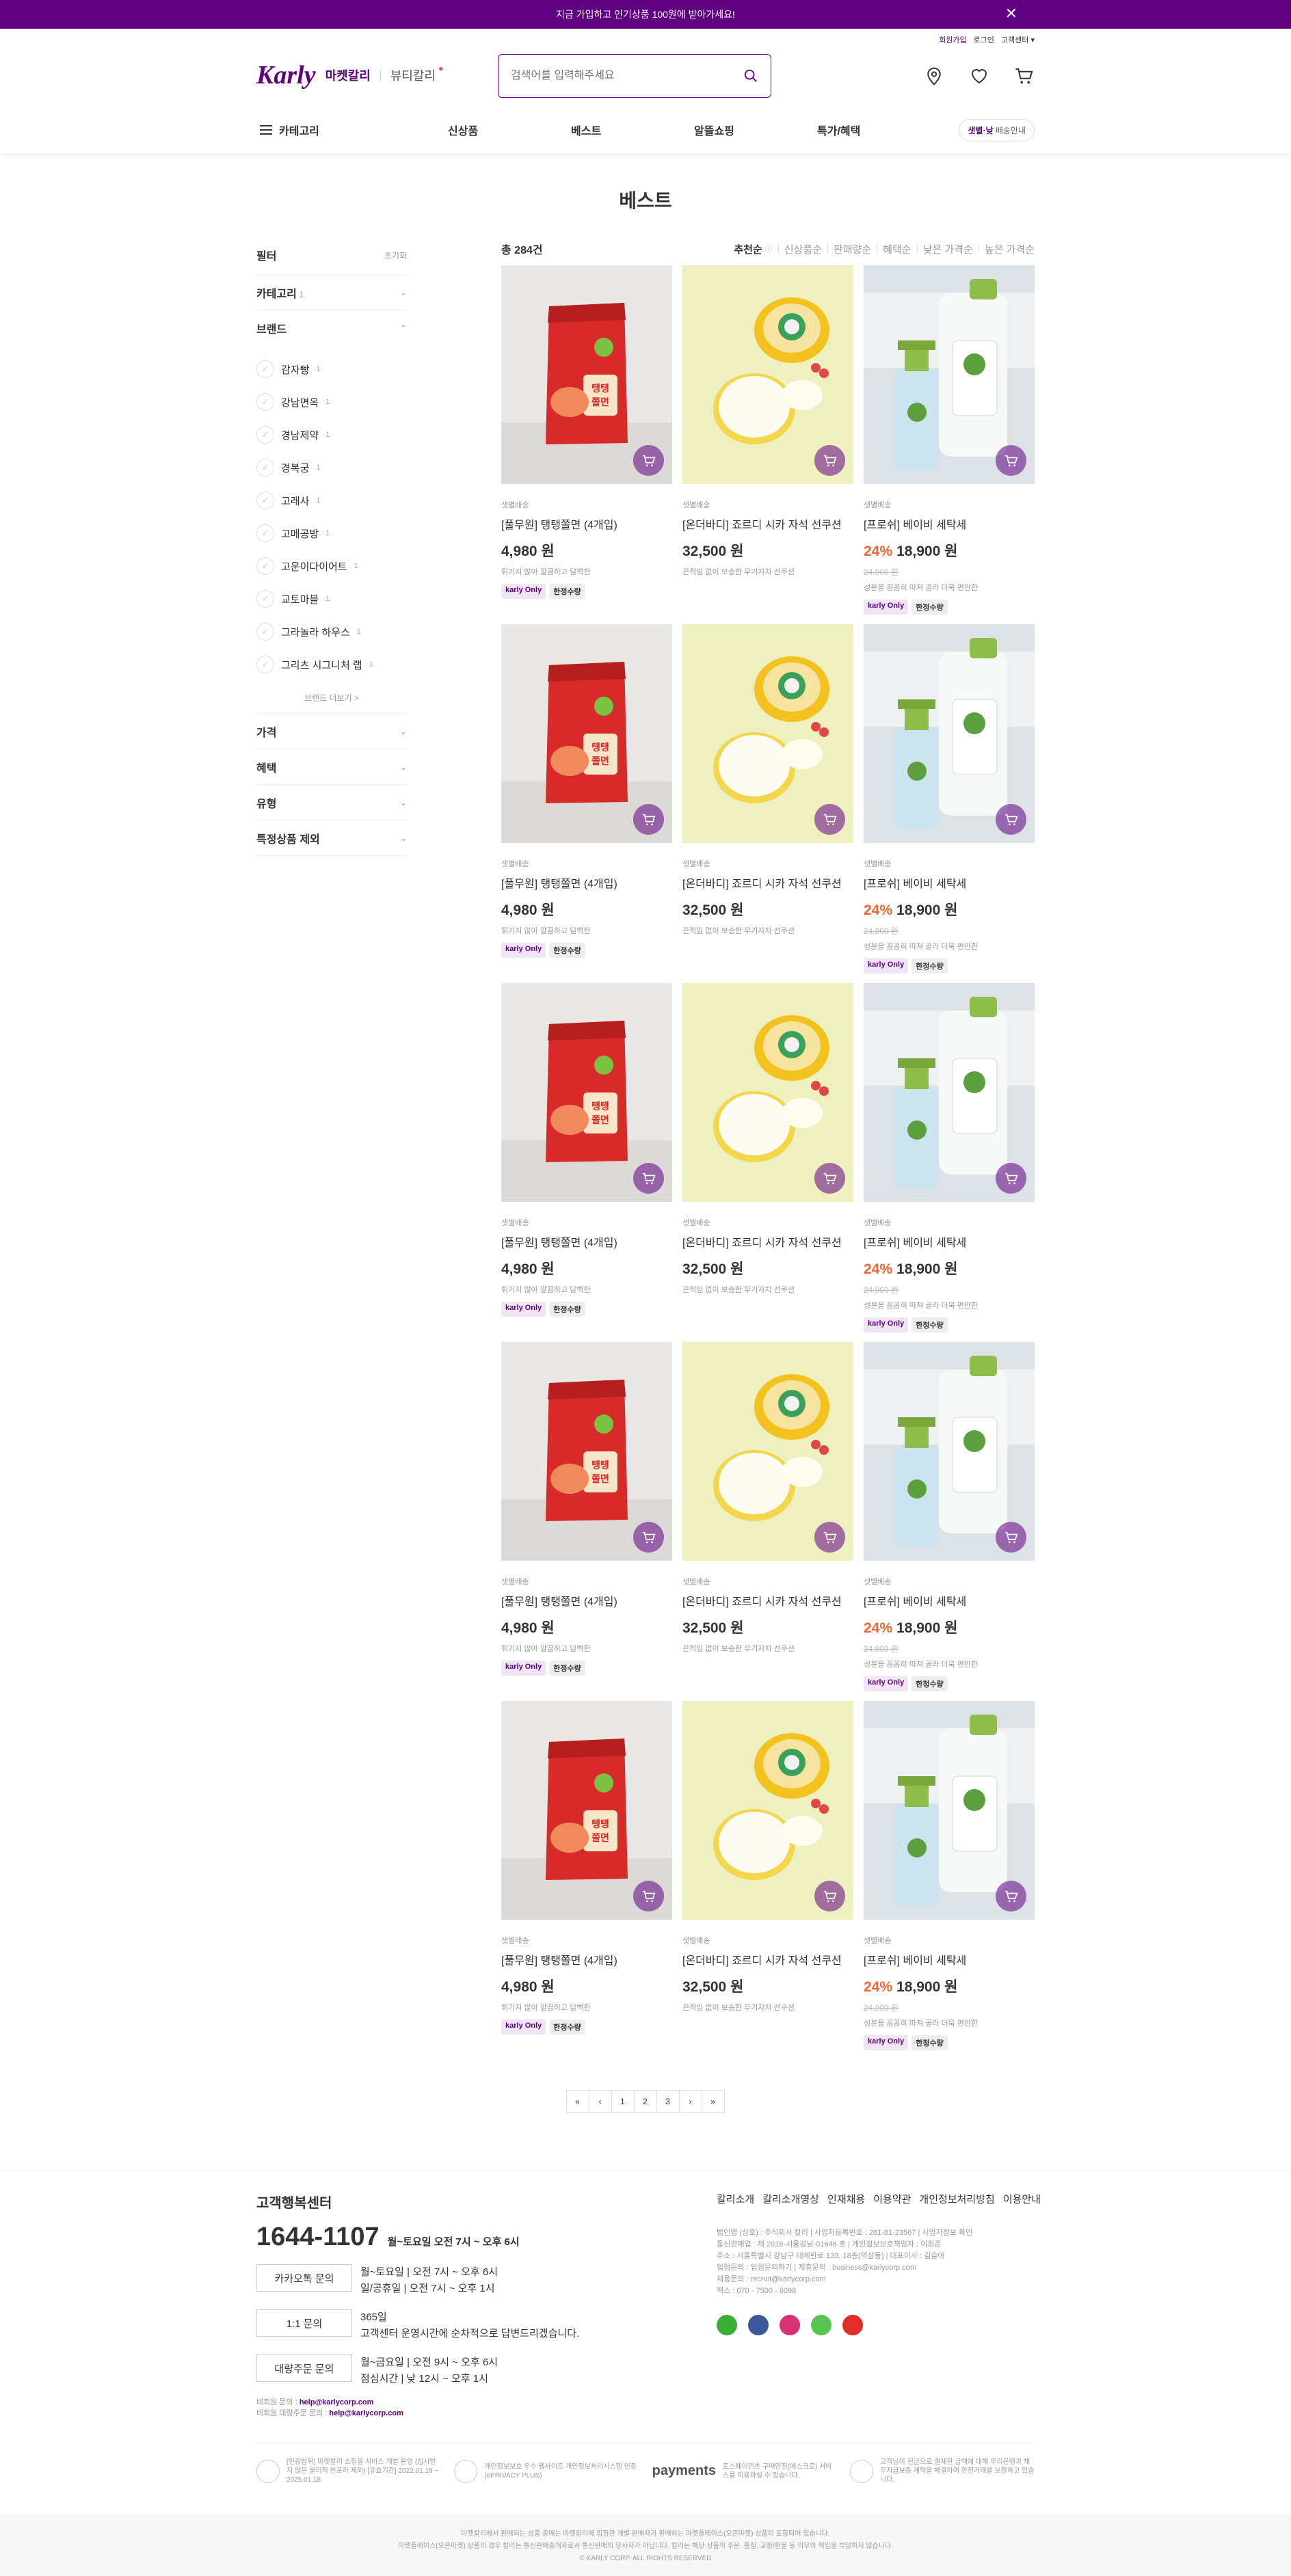  Describe the element at coordinates (727, 2325) in the screenshot. I see `kakao-icon` at that location.